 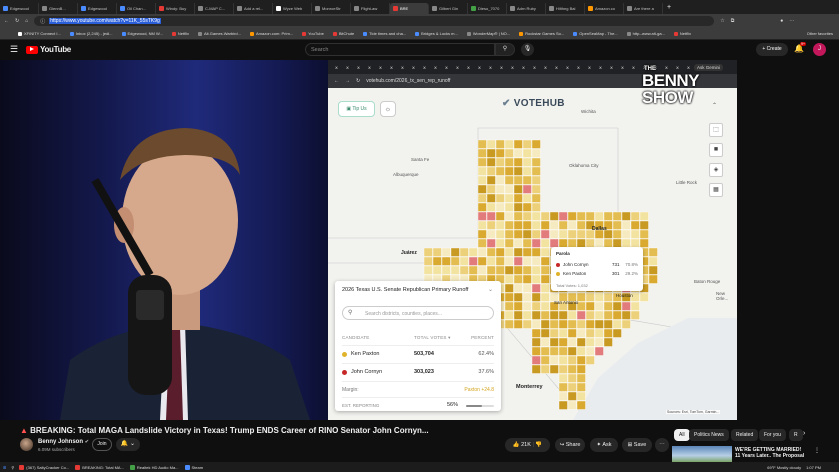 What do you see at coordinates (791, 21) in the screenshot?
I see `menu-icon: ⋯` at bounding box center [791, 21].